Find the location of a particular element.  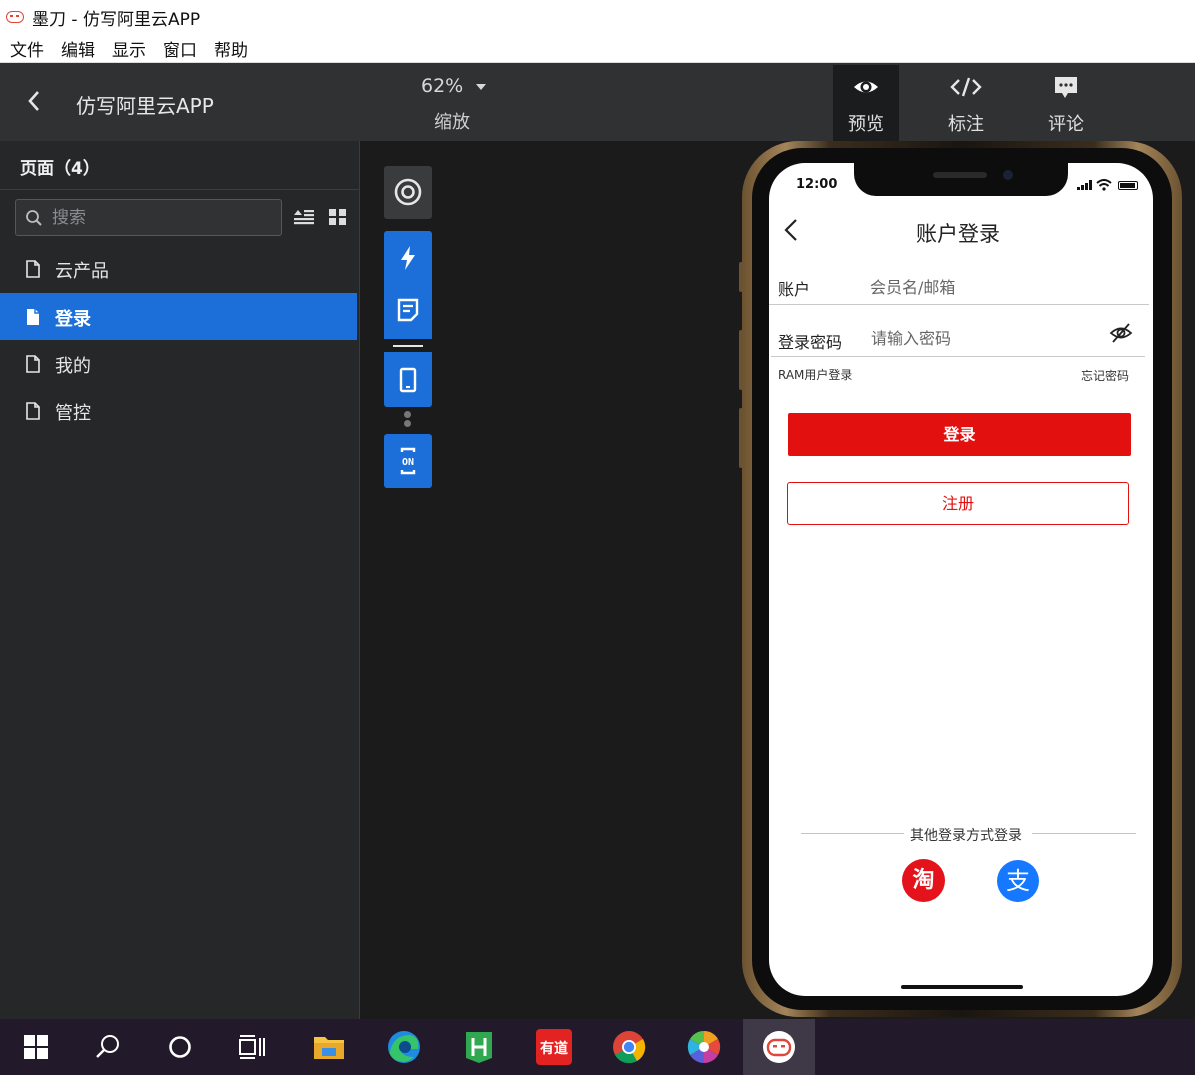

zoom-value: 62% is located at coordinates (442, 86).